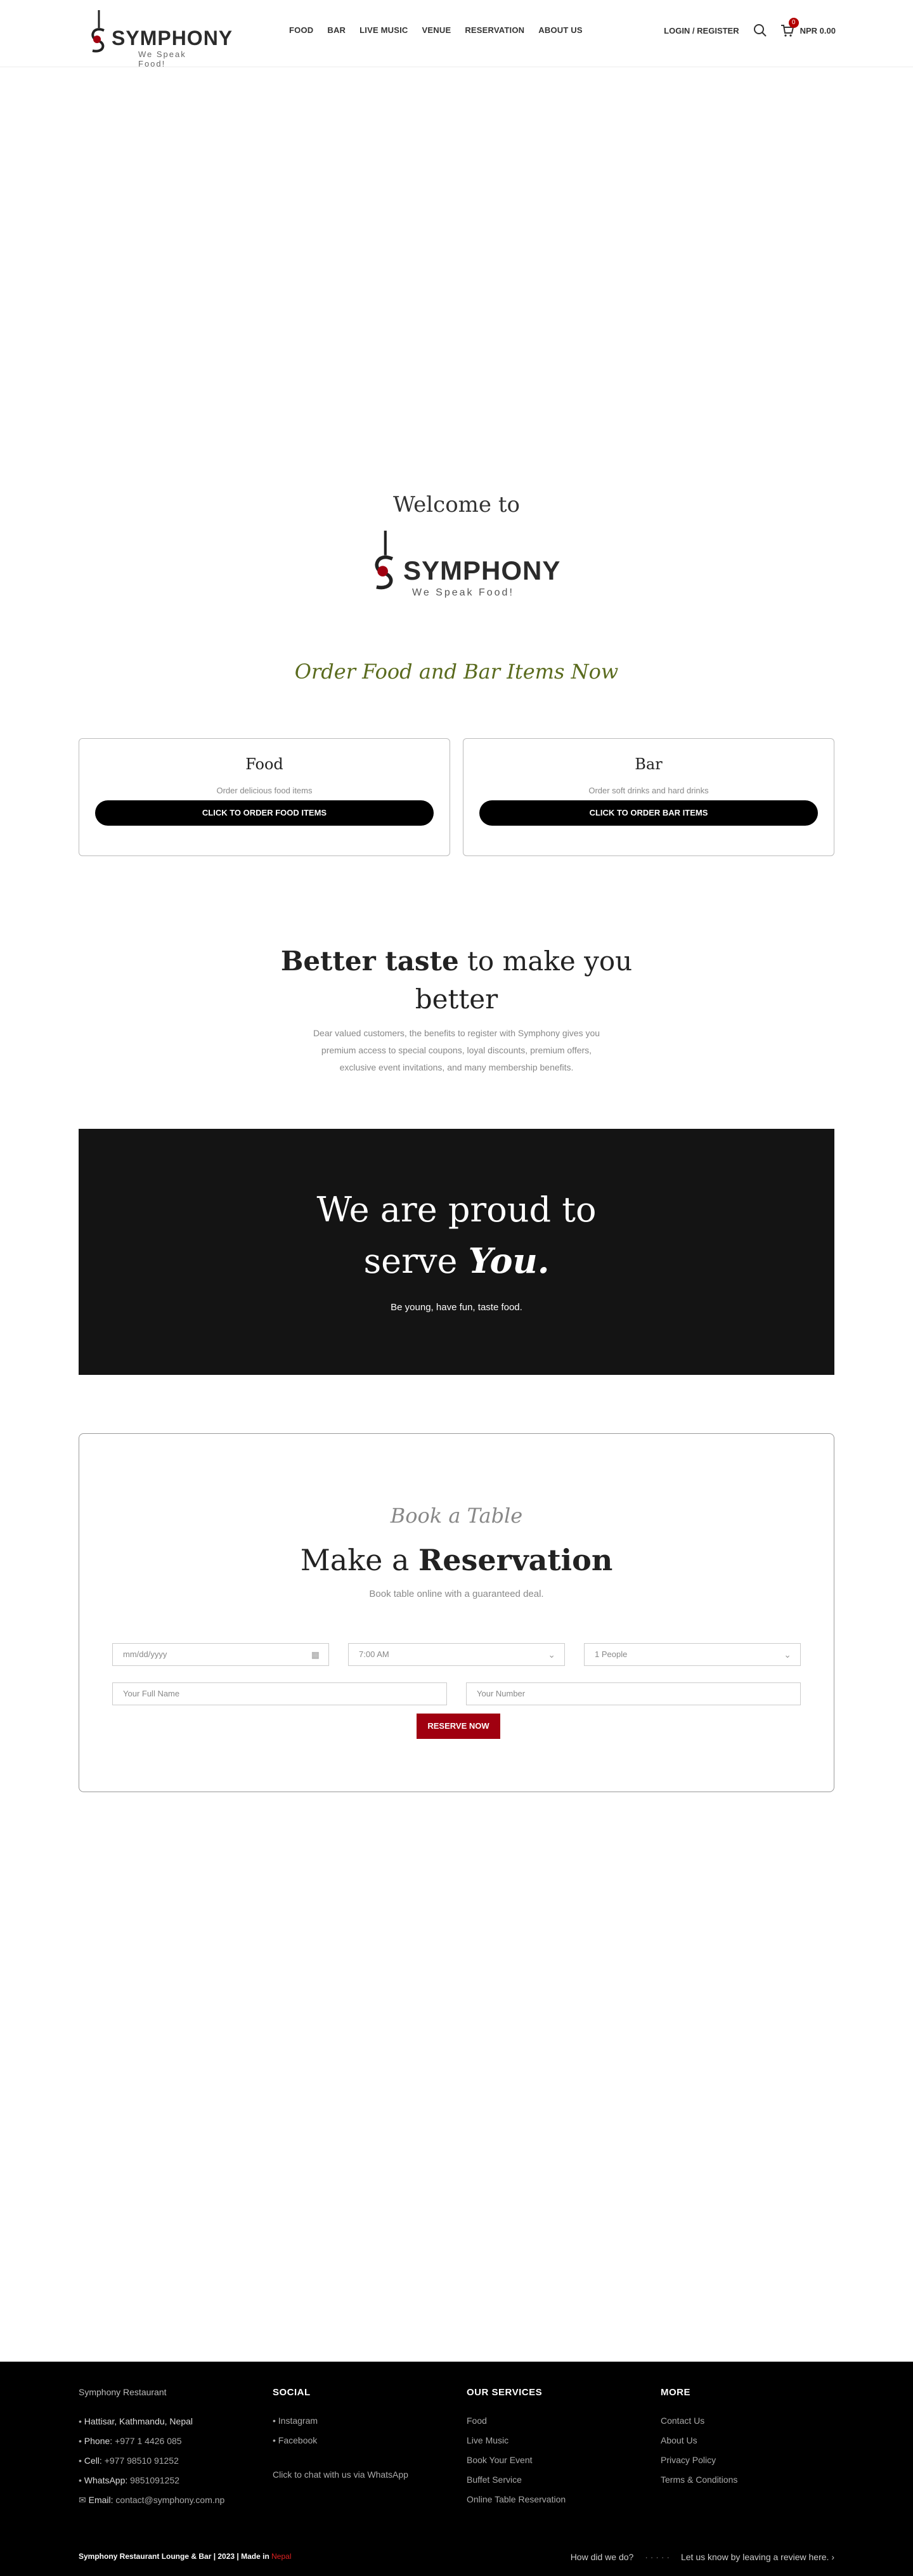  I want to click on phone-icon: •, so click(81, 2441).